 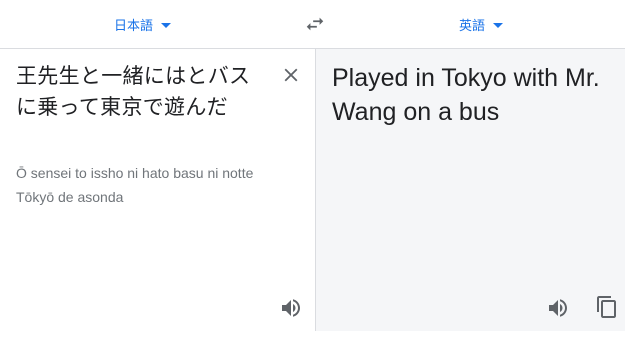 I want to click on listen-source-button, so click(x=291, y=308).